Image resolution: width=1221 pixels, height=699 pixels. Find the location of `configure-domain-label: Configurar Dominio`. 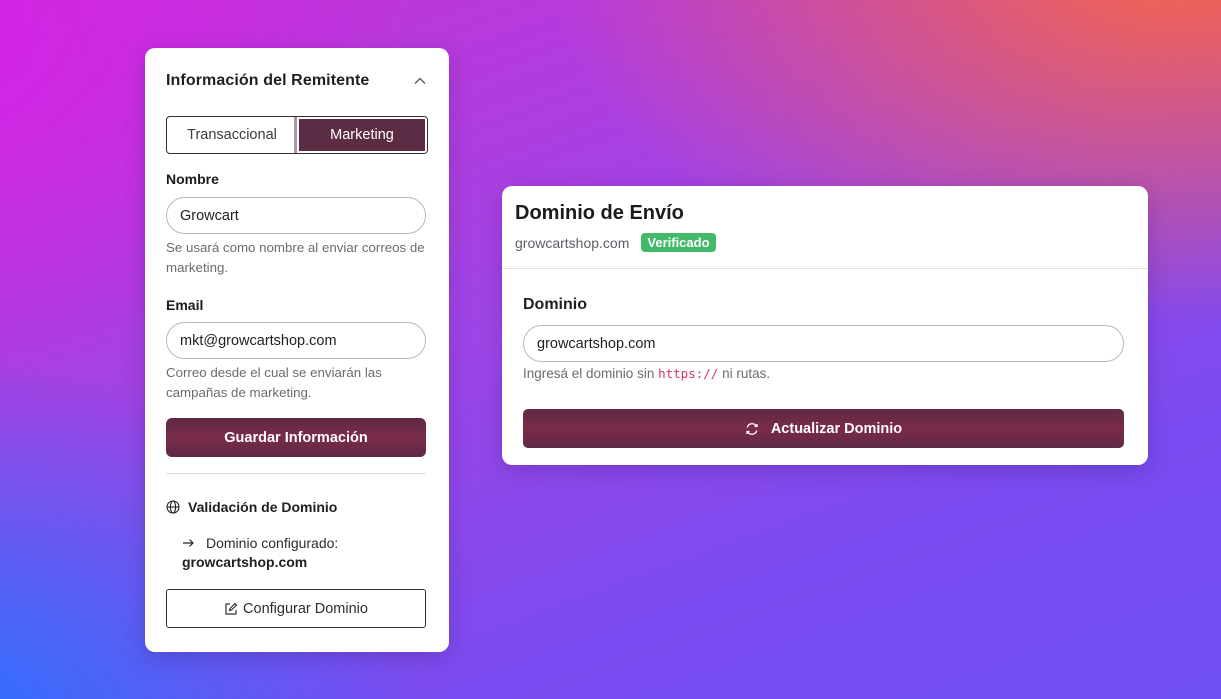

configure-domain-label: Configurar Dominio is located at coordinates (305, 608).